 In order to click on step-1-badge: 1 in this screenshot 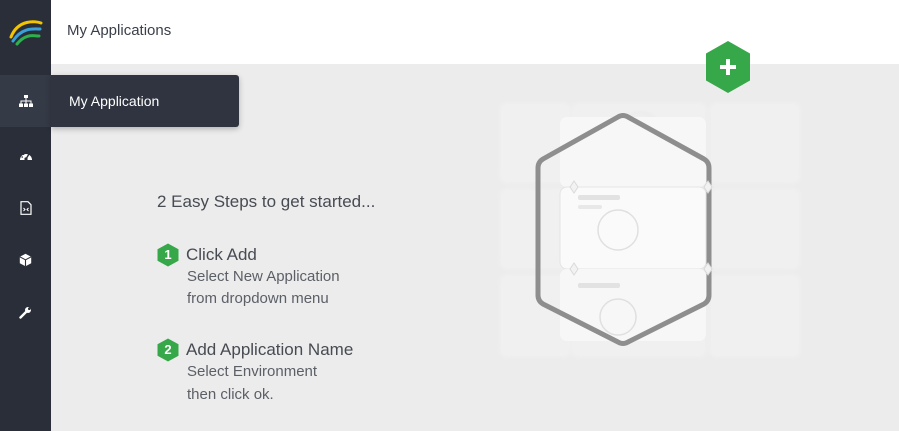, I will do `click(168, 255)`.